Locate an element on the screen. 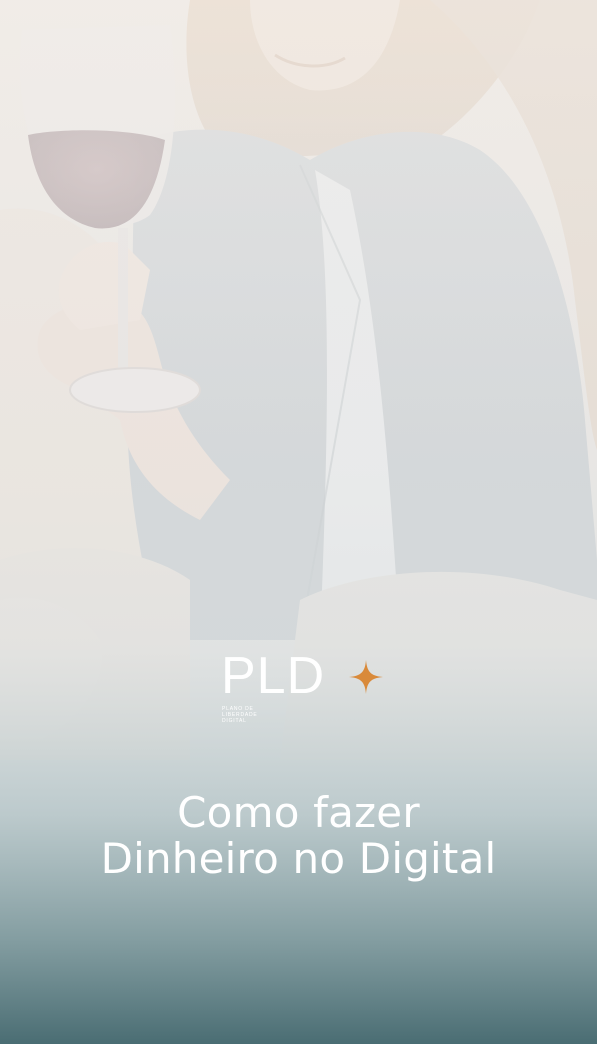 The width and height of the screenshot is (597, 1044). logo-tagline: PLANO DE LIBERDADE DIGITAL is located at coordinates (252, 715).